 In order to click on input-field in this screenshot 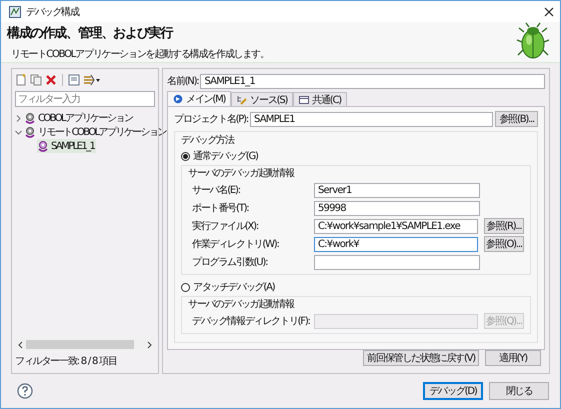, I will do `click(397, 262)`.